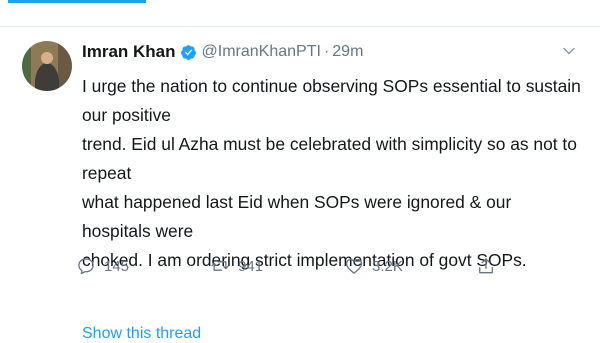  I want to click on retweet-icon, so click(220, 266).